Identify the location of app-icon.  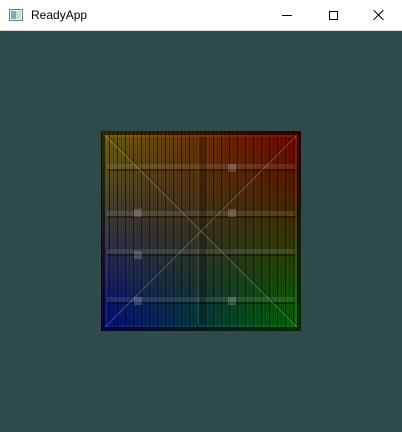
(16, 15).